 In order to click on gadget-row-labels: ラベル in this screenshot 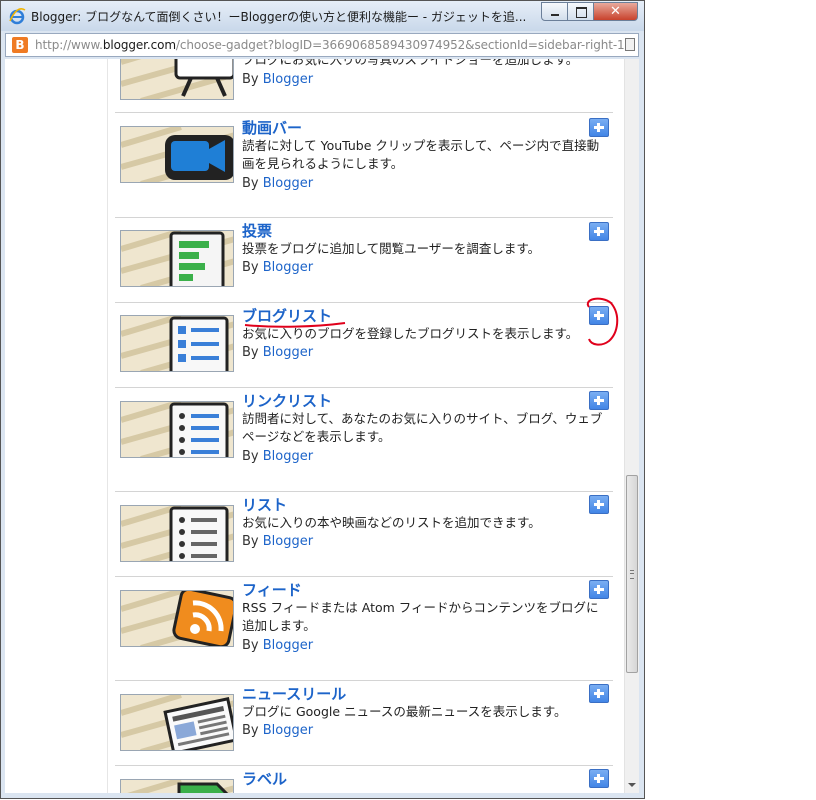, I will do `click(364, 779)`.